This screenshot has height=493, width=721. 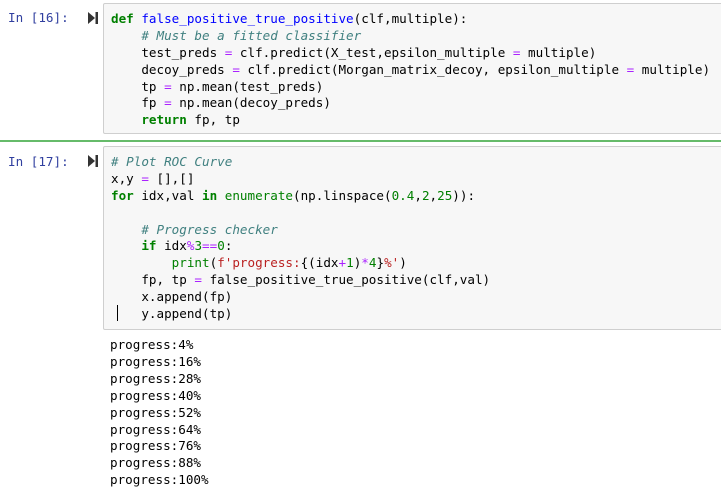 I want to click on code-token: # Progress checker, so click(x=209, y=229).